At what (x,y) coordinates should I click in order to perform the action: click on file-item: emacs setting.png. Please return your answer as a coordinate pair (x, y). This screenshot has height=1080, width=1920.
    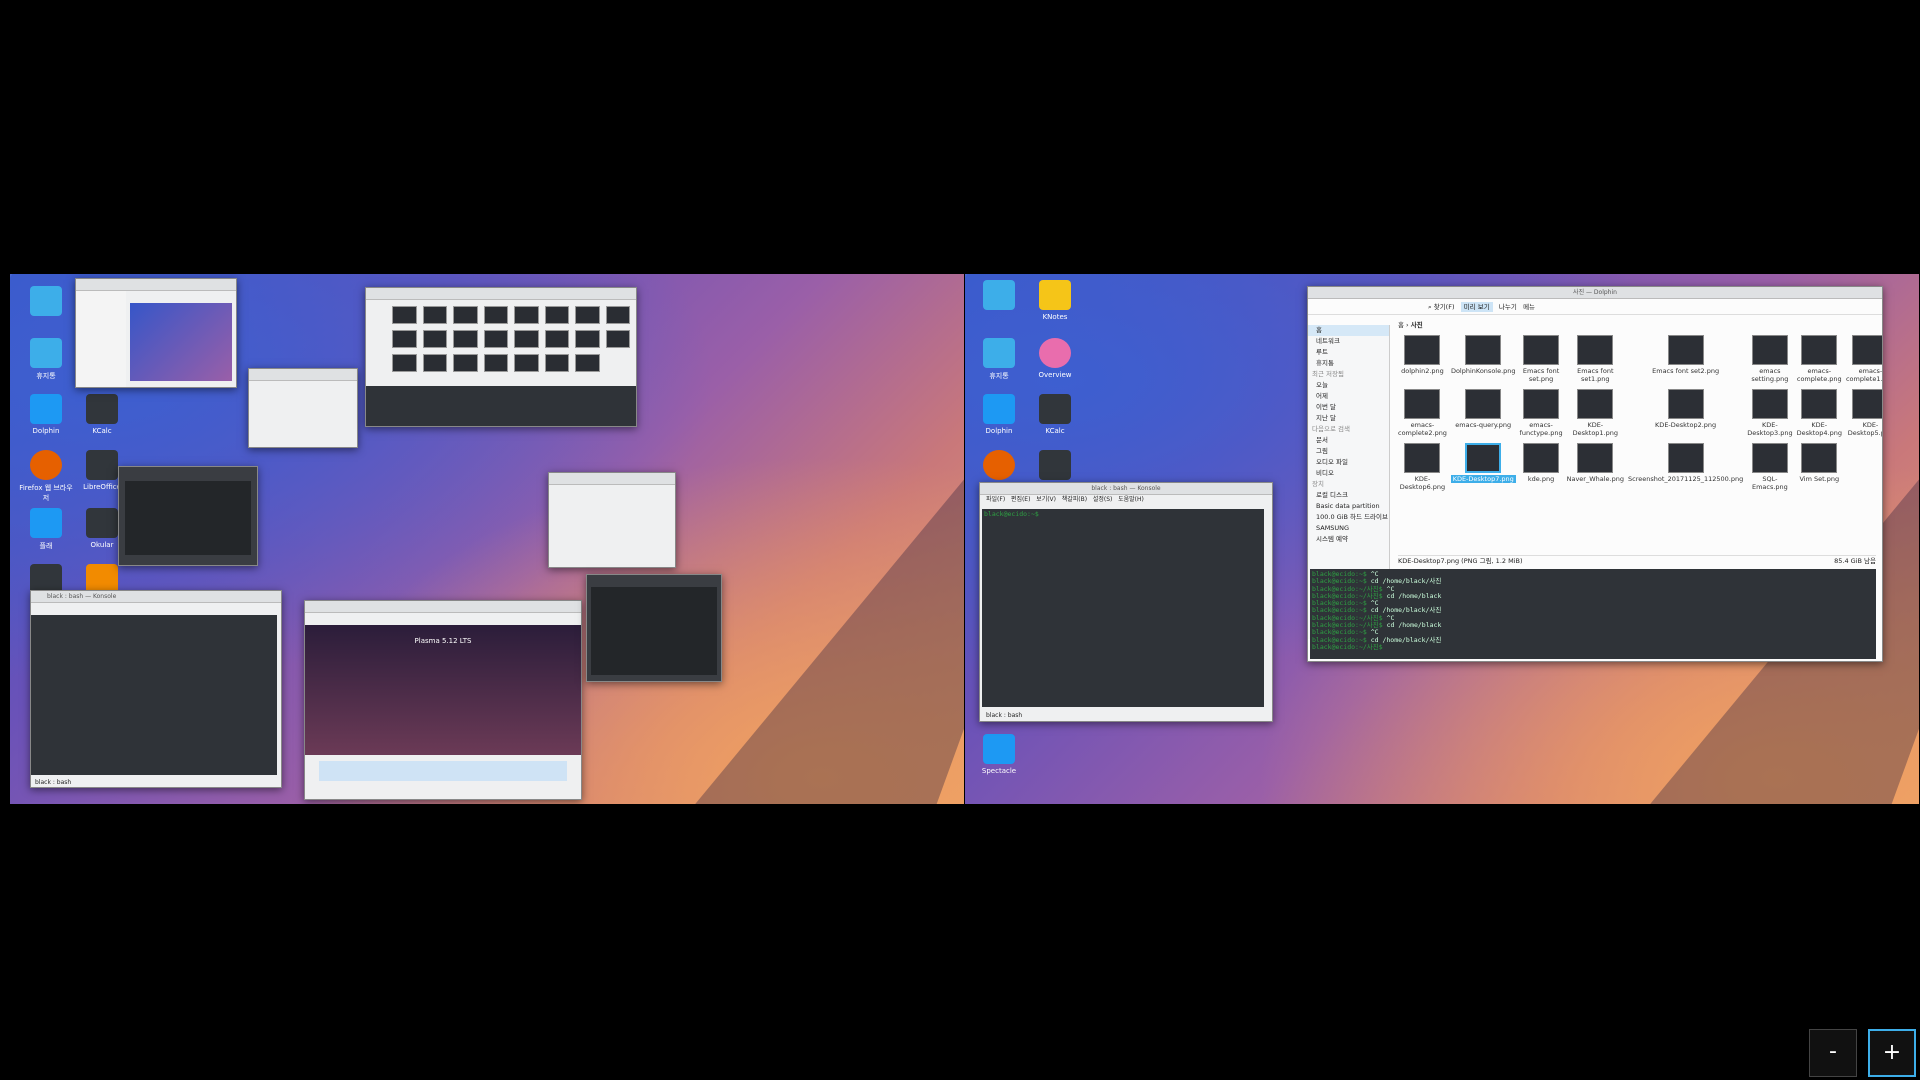
    Looking at the image, I should click on (1769, 359).